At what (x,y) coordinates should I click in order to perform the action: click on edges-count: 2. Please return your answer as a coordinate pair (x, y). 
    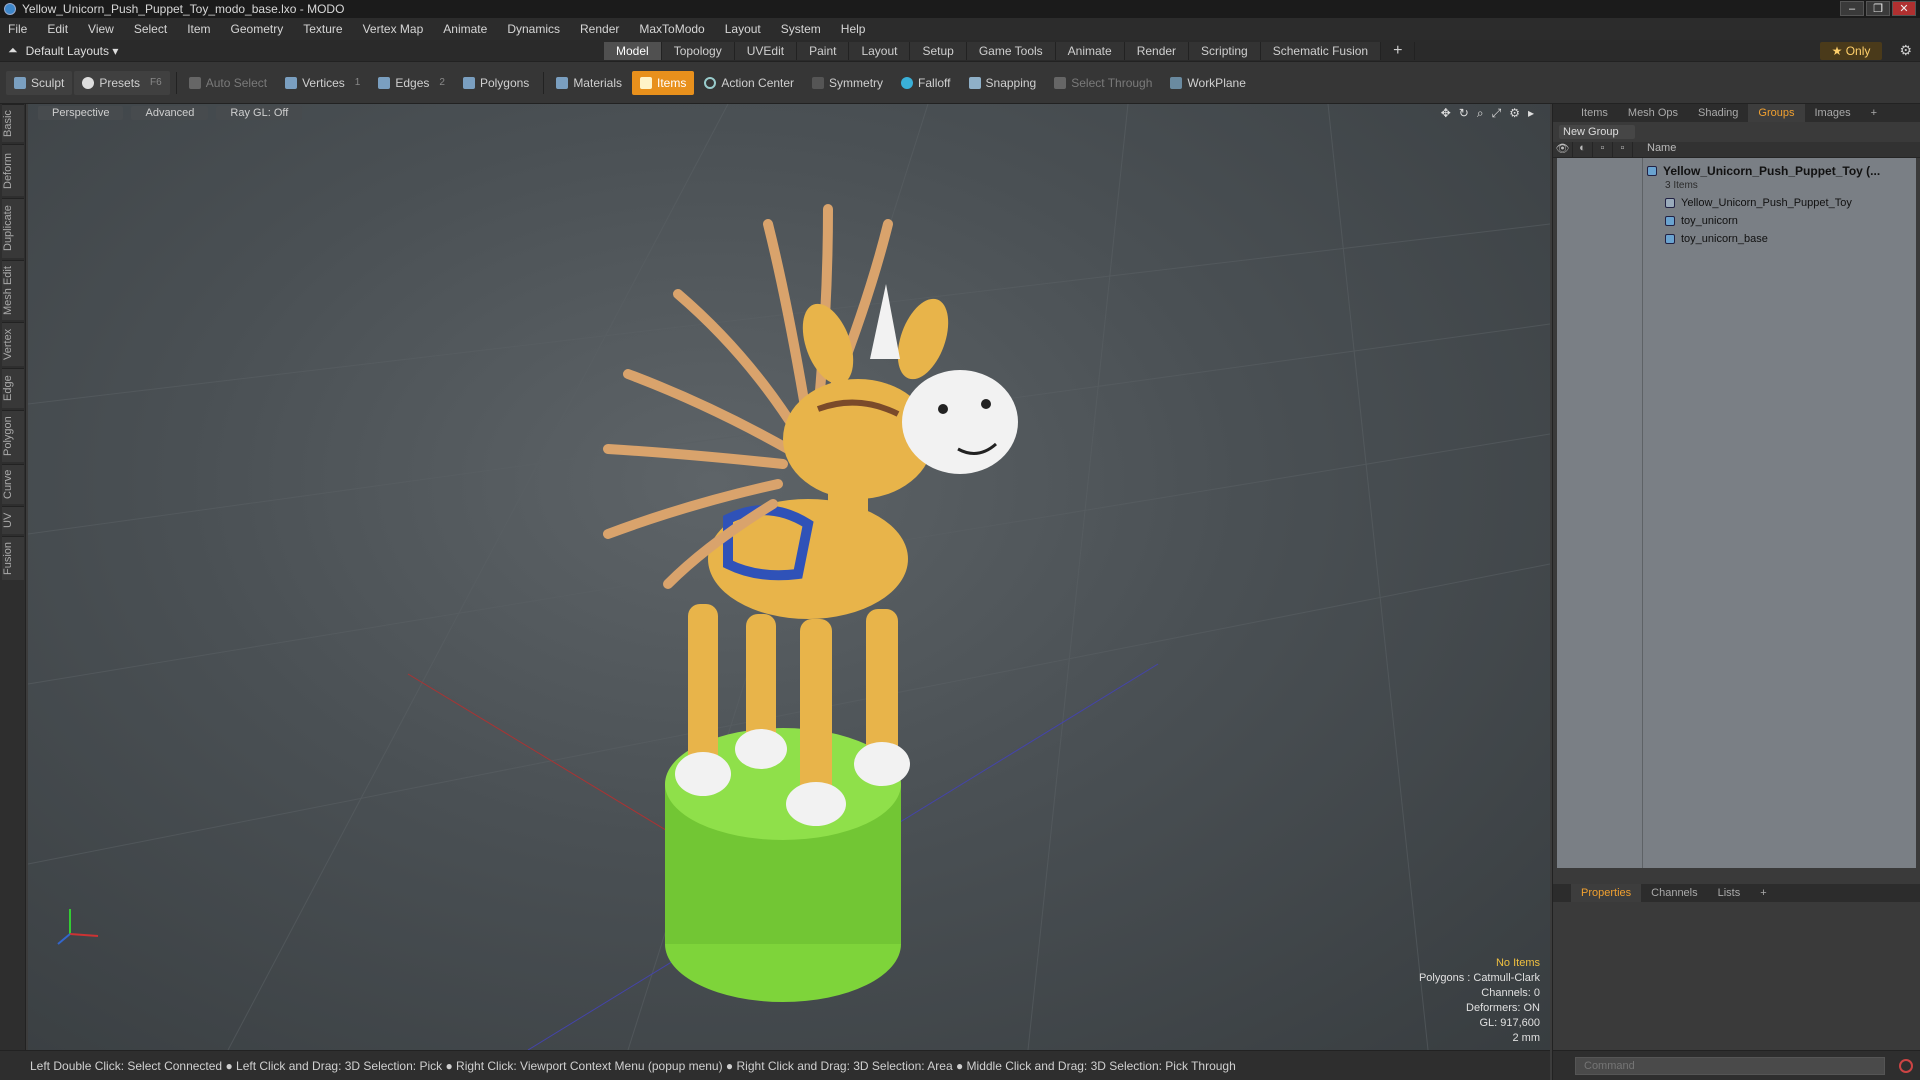
    Looking at the image, I should click on (442, 82).